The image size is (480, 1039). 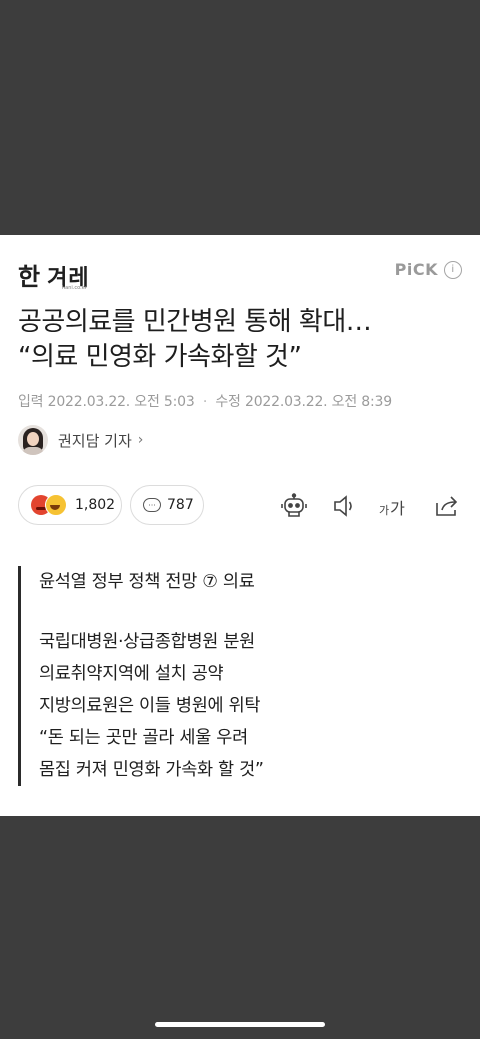 I want to click on font-large-glyph: 가, so click(x=397, y=508).